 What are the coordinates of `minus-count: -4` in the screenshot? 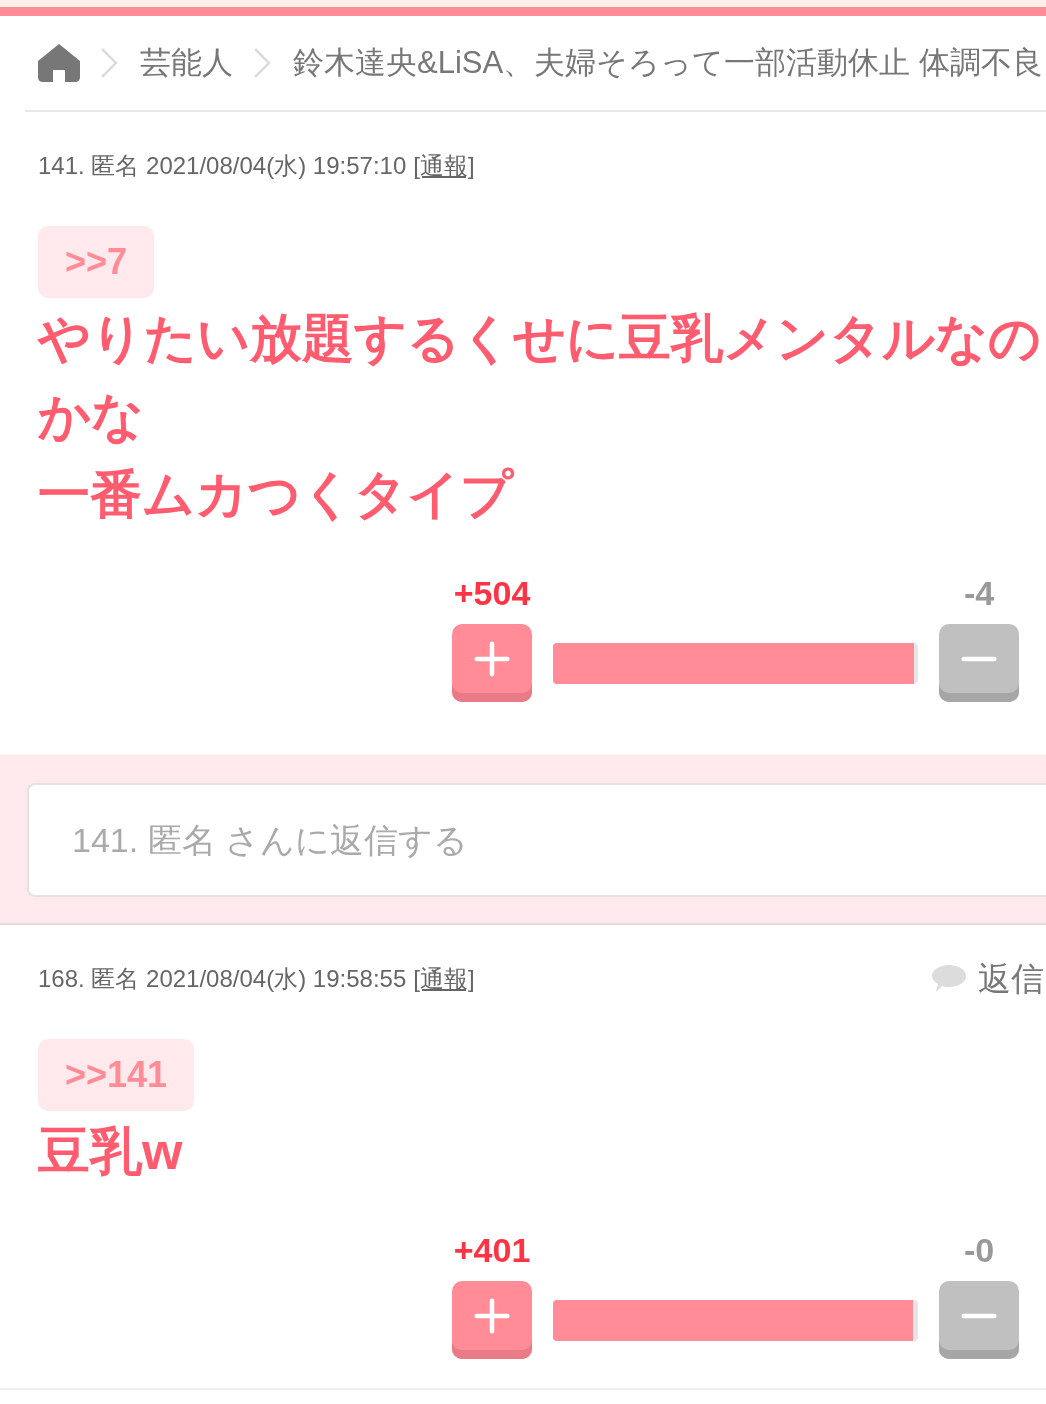 It's located at (979, 593).